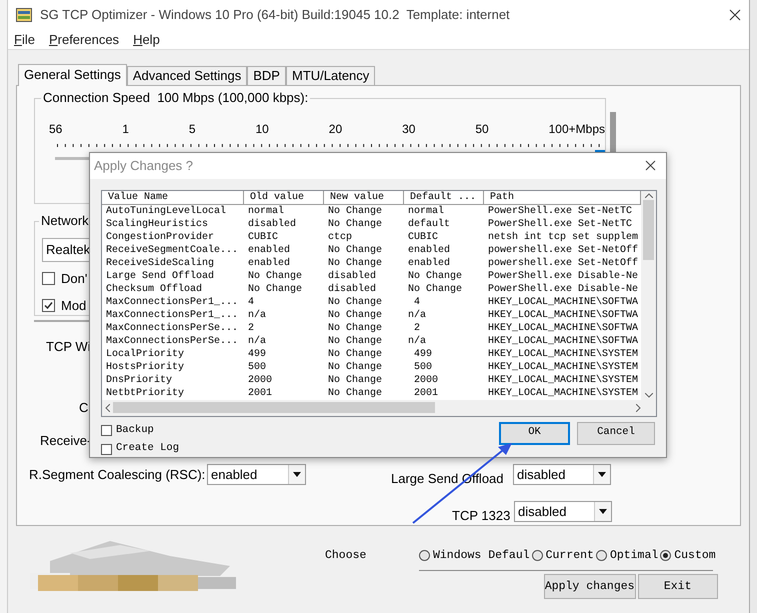 Image resolution: width=757 pixels, height=613 pixels. Describe the element at coordinates (560, 211) in the screenshot. I see `table-cell-text: PowerShell.exe Set-NetTC` at that location.